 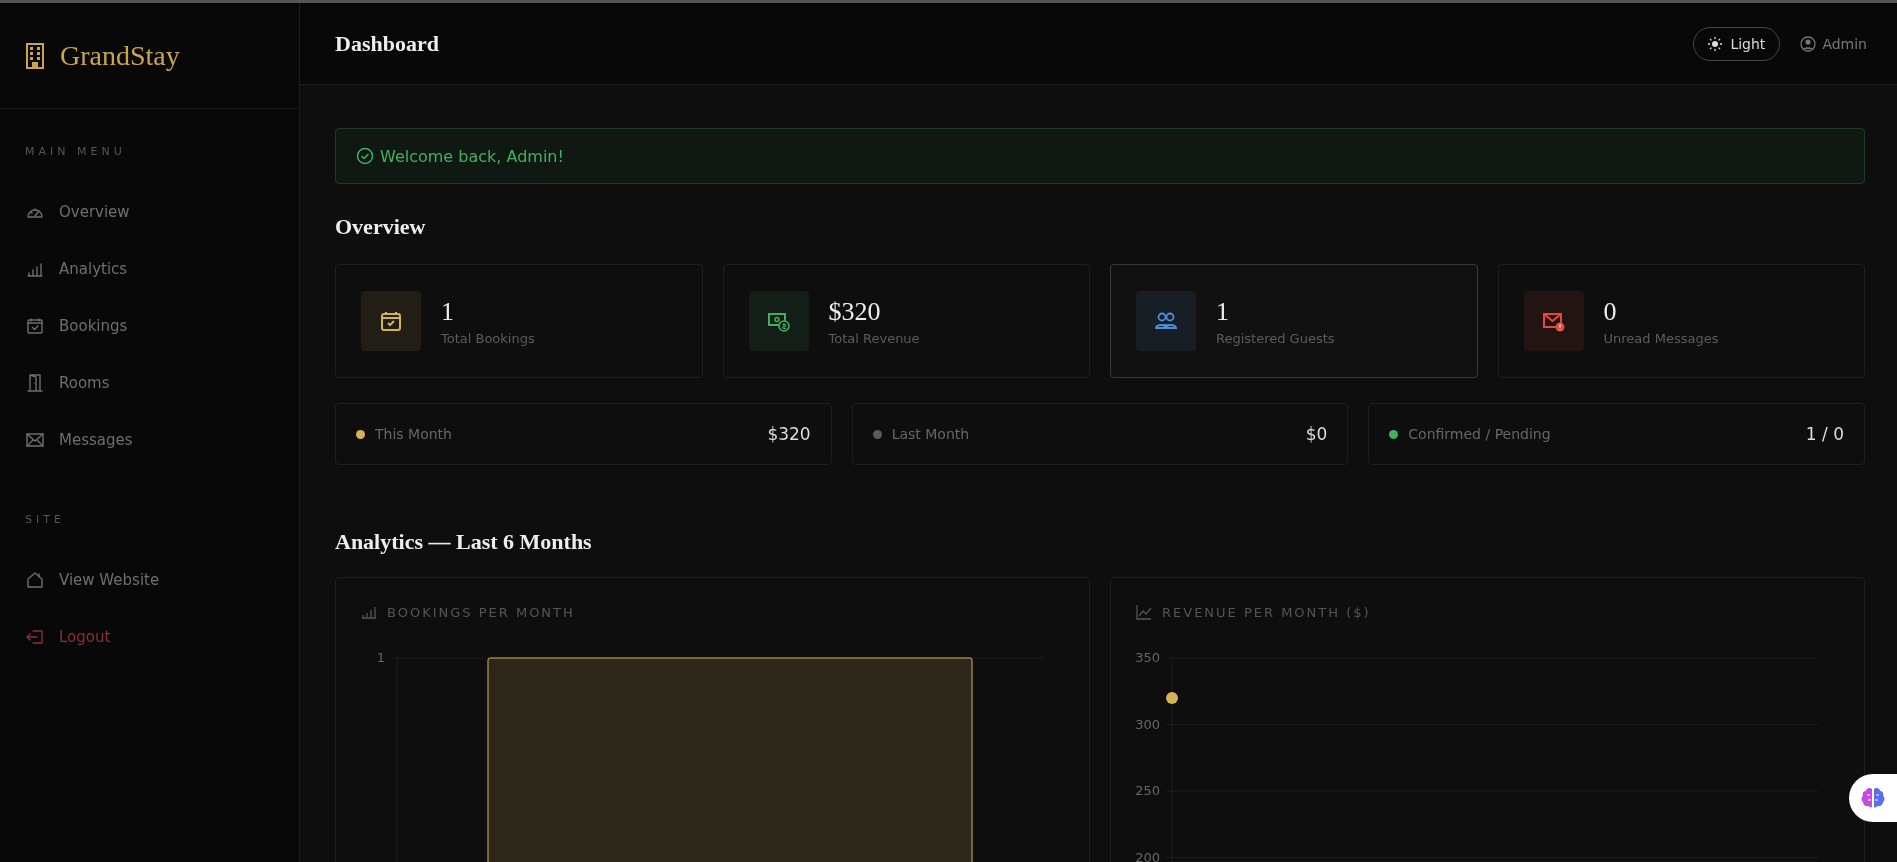 What do you see at coordinates (931, 434) in the screenshot?
I see `summary-label: Last Month` at bounding box center [931, 434].